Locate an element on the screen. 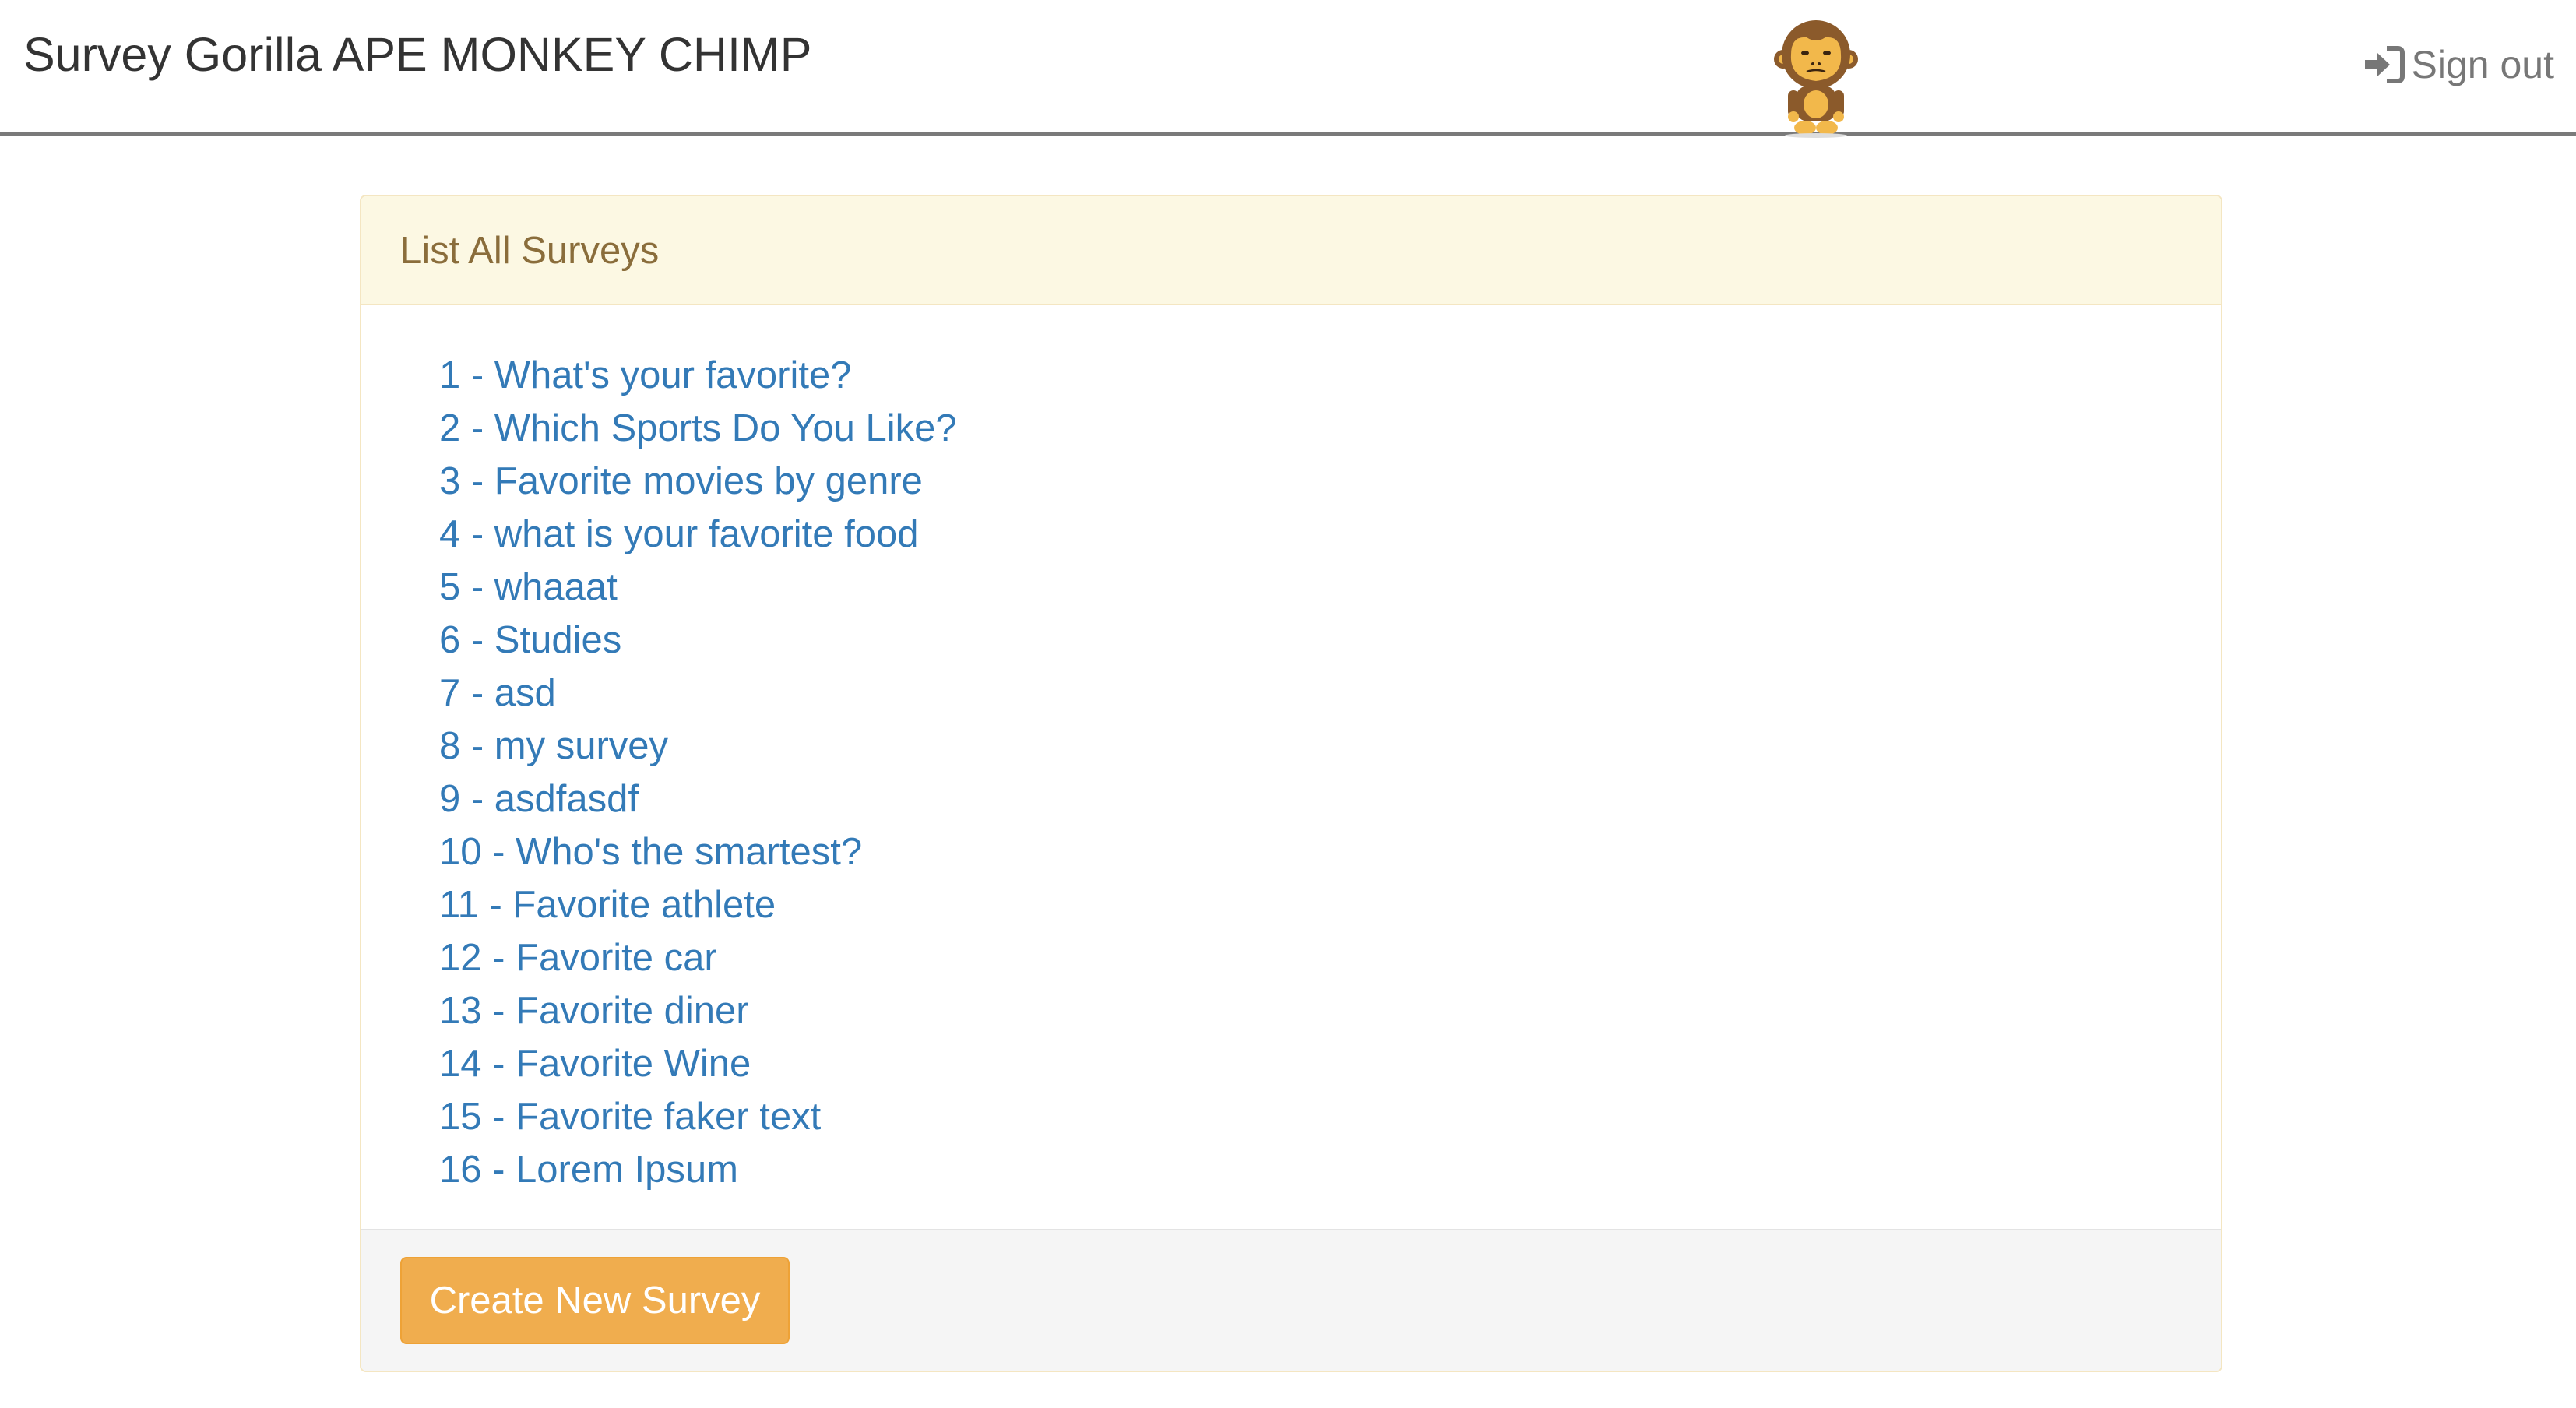  list-item: 5 - whaaat is located at coordinates (698, 587).